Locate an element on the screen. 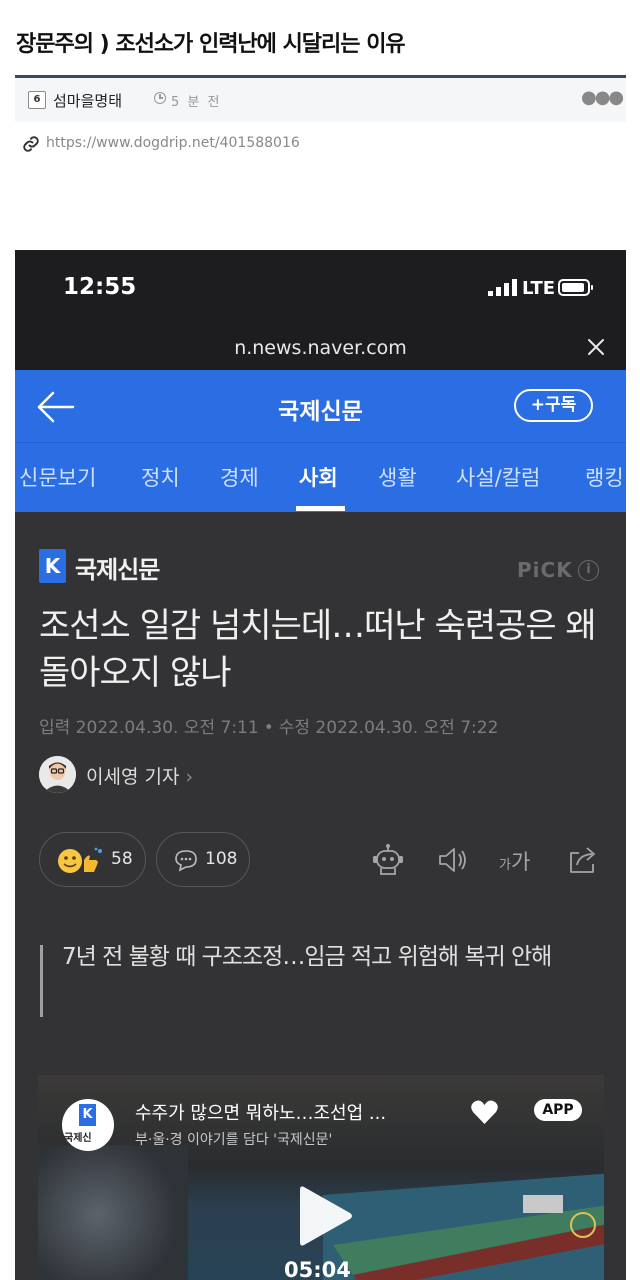 The height and width of the screenshot is (1280, 640). emoji-reaction-icon is located at coordinates (80, 860).